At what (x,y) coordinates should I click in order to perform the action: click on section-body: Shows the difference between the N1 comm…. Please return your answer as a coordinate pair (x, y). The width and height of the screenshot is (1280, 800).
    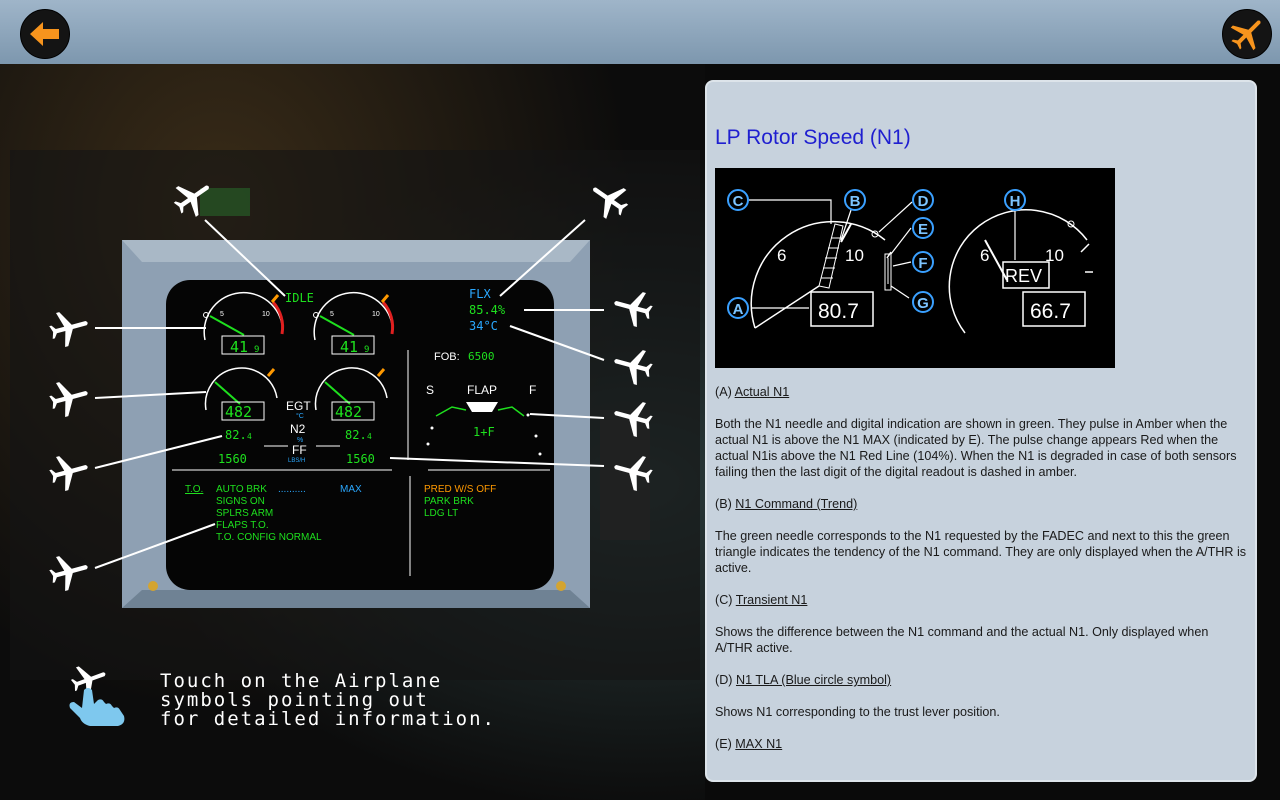
    Looking at the image, I should click on (962, 640).